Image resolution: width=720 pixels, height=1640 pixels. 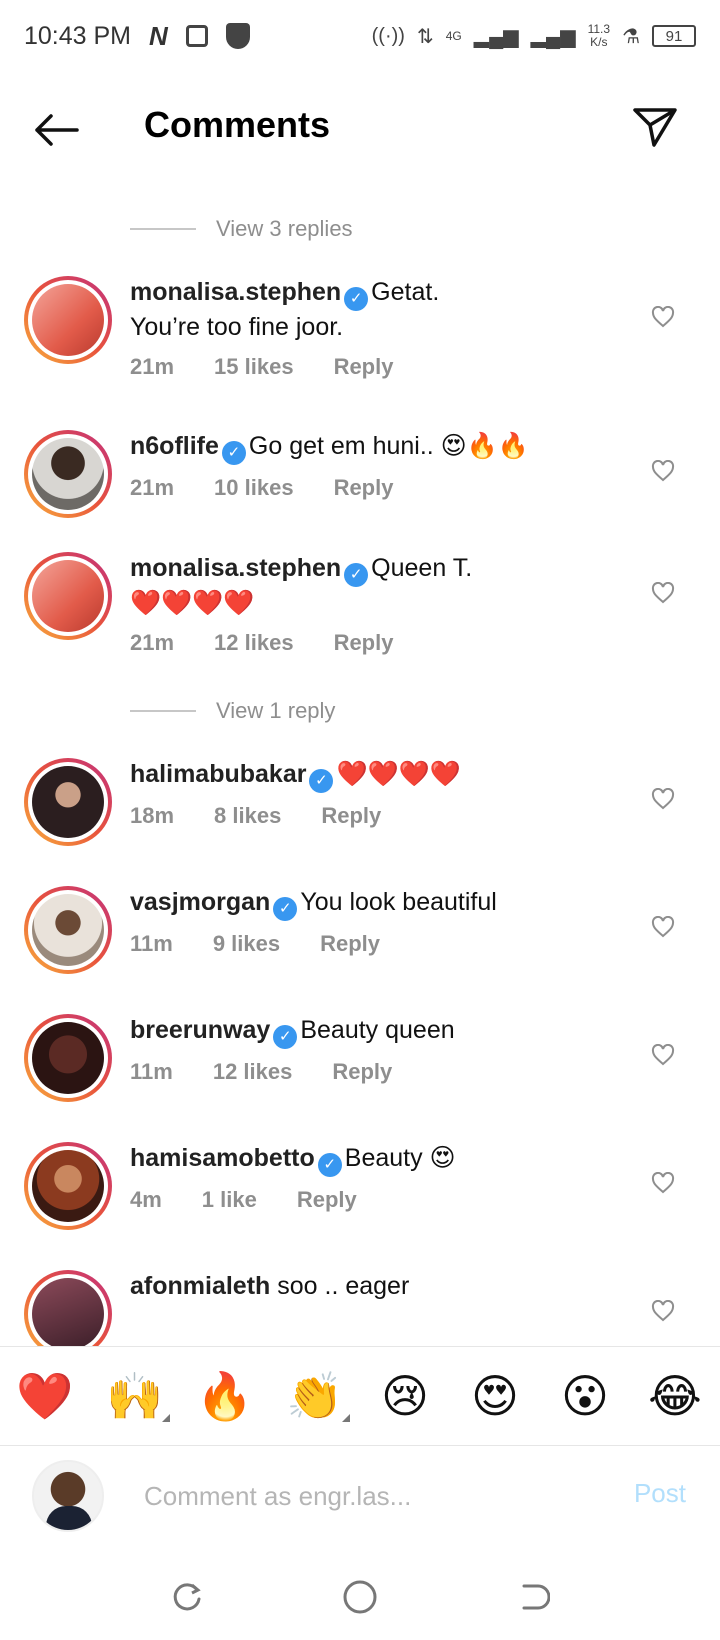 What do you see at coordinates (222, 1158) in the screenshot?
I see `comment-username: hamisamobetto` at bounding box center [222, 1158].